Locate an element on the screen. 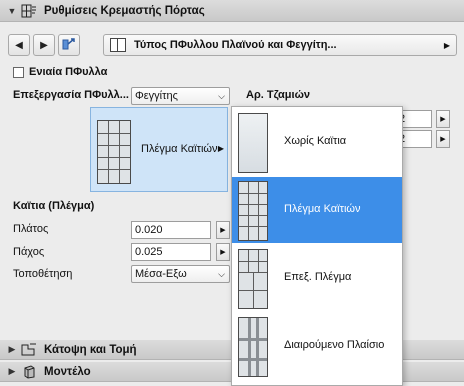  thickness-stepper: ▶ is located at coordinates (223, 252).